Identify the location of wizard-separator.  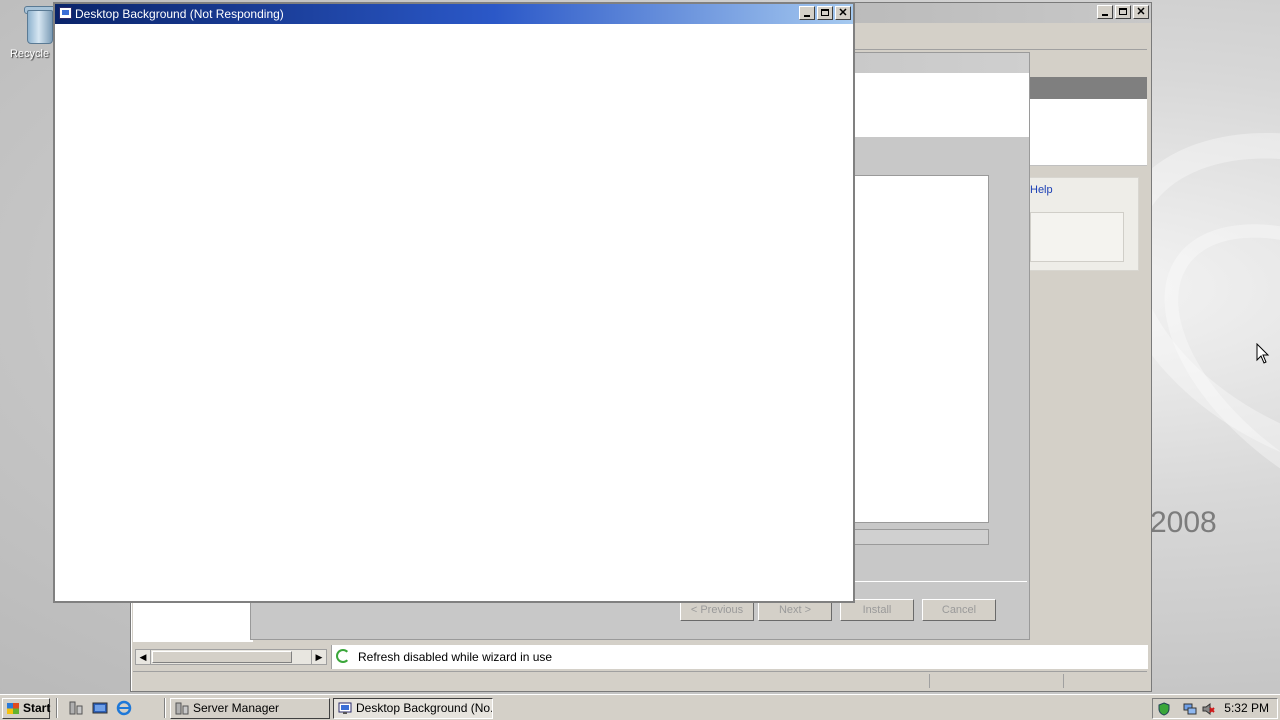
(939, 581).